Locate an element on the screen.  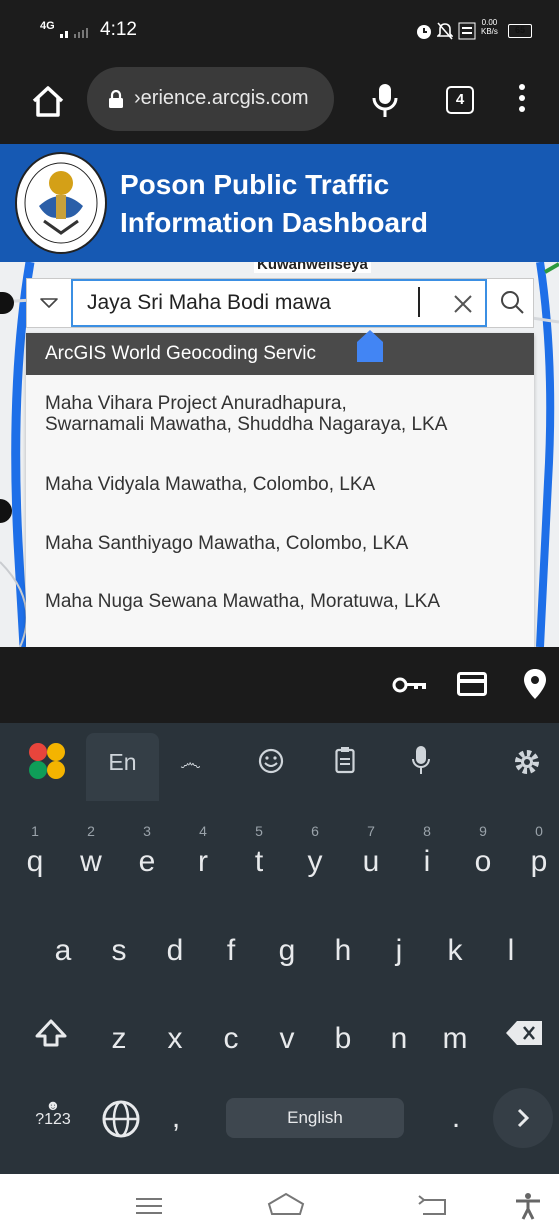
key-e: 3e is located at coordinates (147, 851).